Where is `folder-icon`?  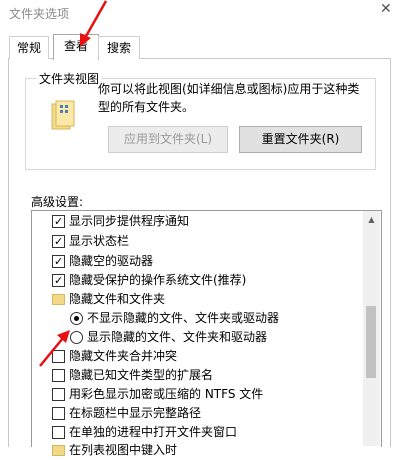
folder-icon is located at coordinates (58, 450).